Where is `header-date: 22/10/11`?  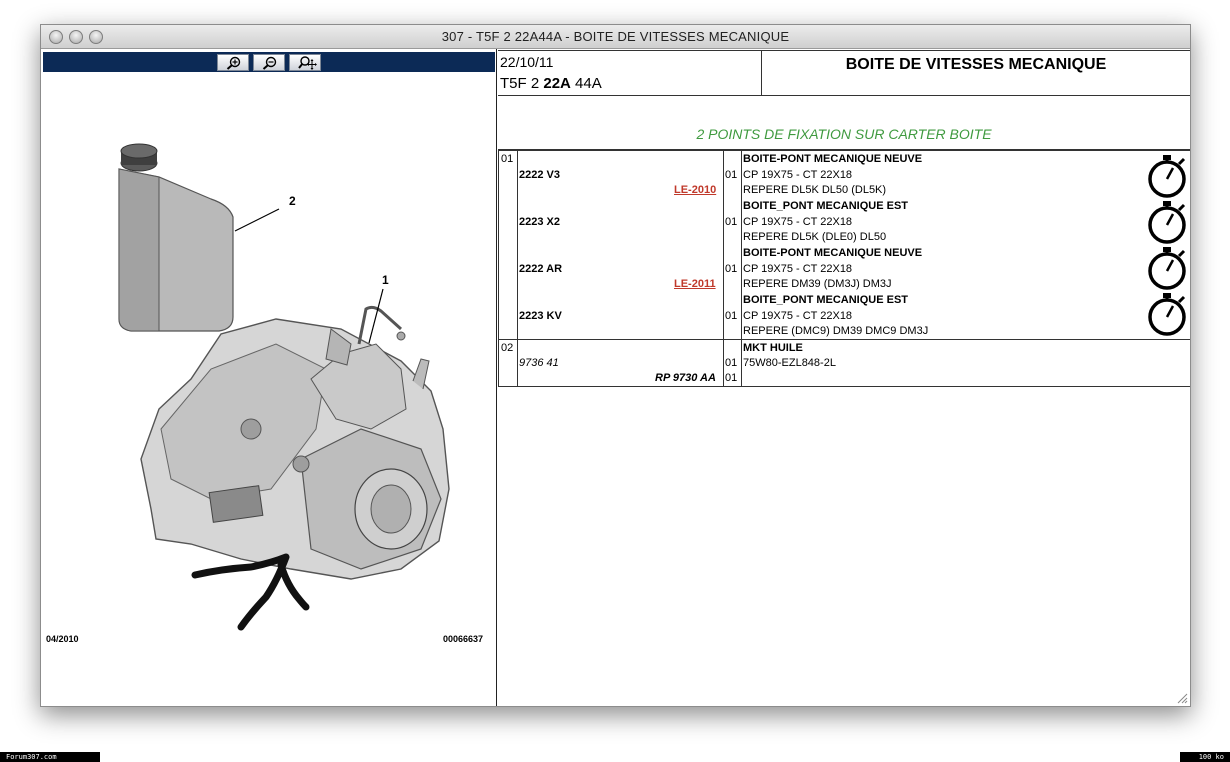
header-date: 22/10/11 is located at coordinates (527, 62).